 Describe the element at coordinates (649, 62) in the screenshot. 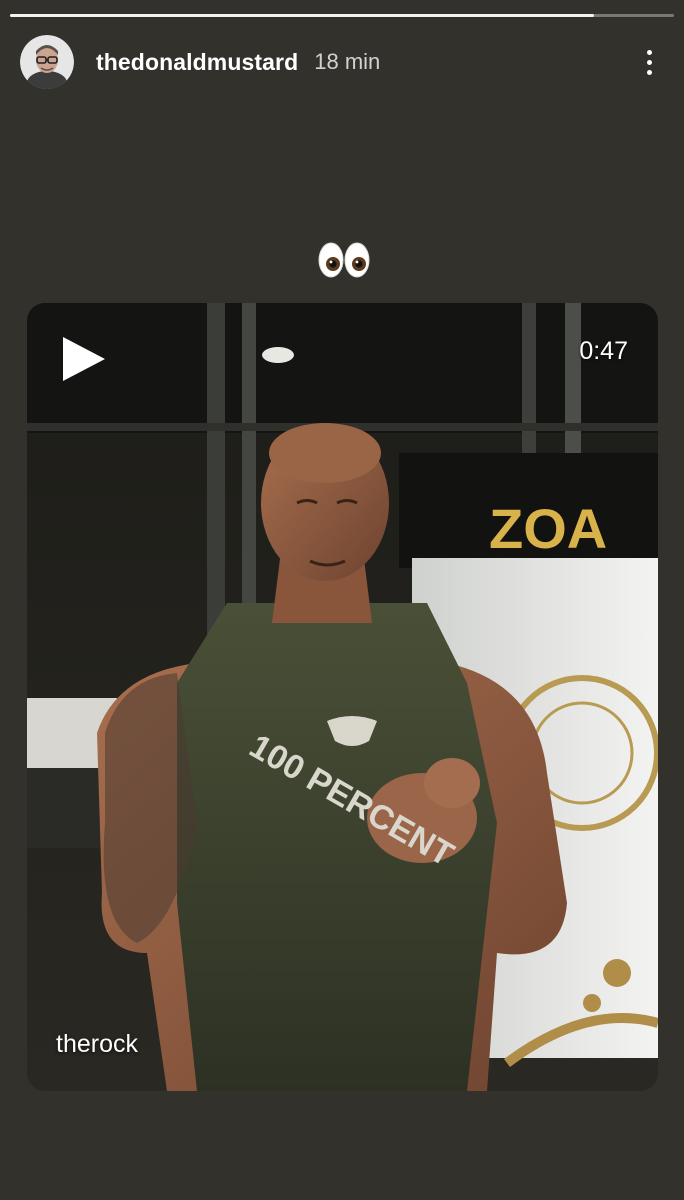

I see `more-options-button` at that location.